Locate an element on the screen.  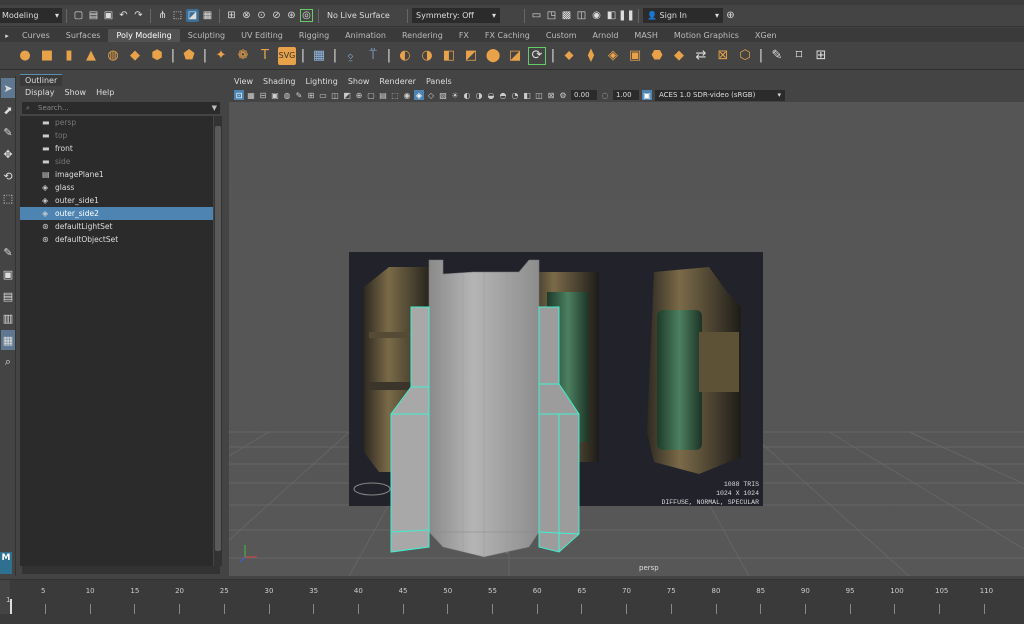
outliner-item: ▤ imagePlane1 is located at coordinates (116, 174).